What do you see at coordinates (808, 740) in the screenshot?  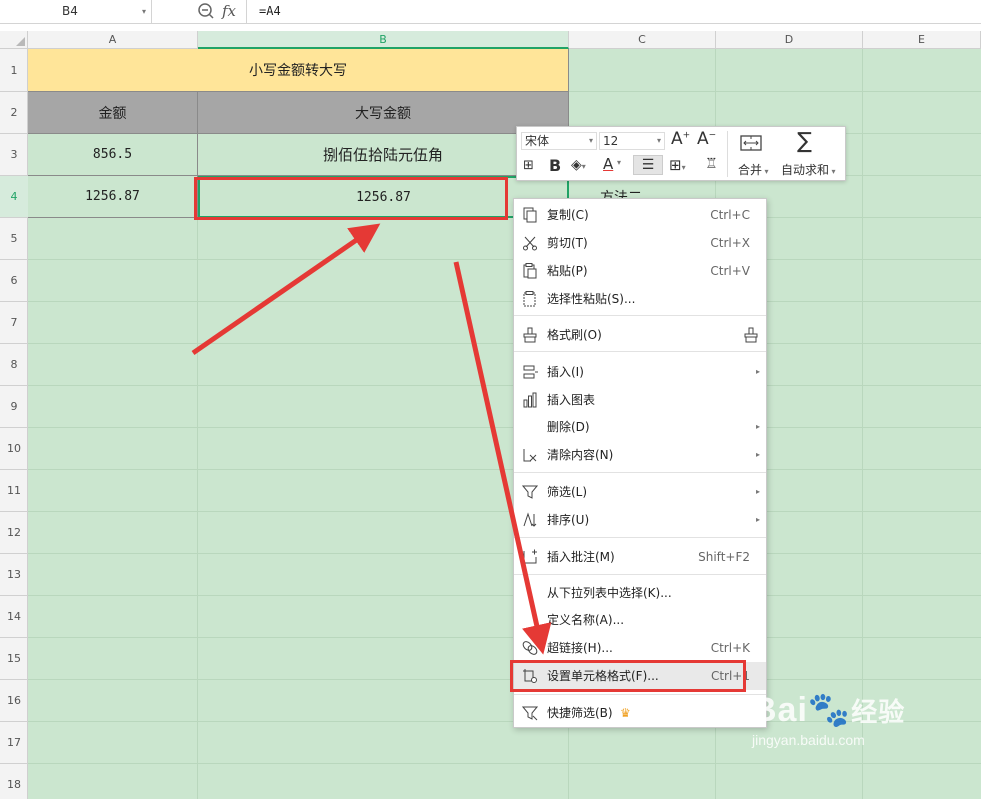 I see `watermark-url: jingyan.baidu.com` at bounding box center [808, 740].